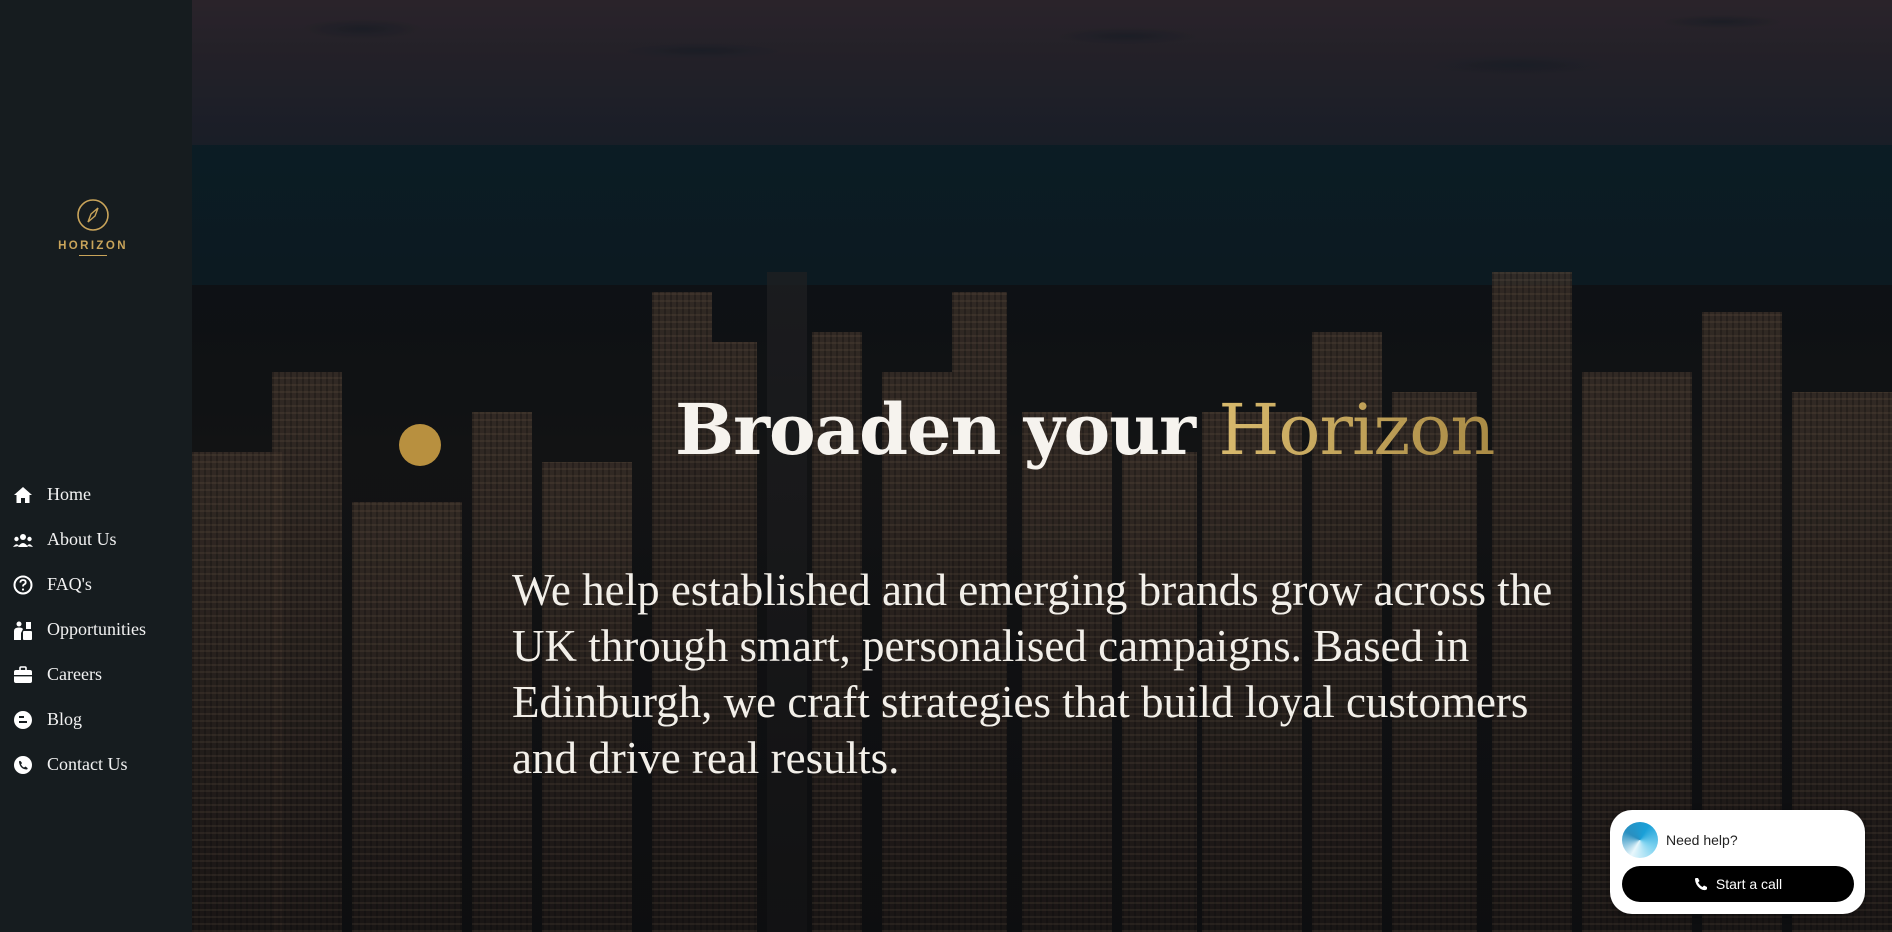 Image resolution: width=1892 pixels, height=932 pixels. What do you see at coordinates (1700, 884) in the screenshot?
I see `phone-icon` at bounding box center [1700, 884].